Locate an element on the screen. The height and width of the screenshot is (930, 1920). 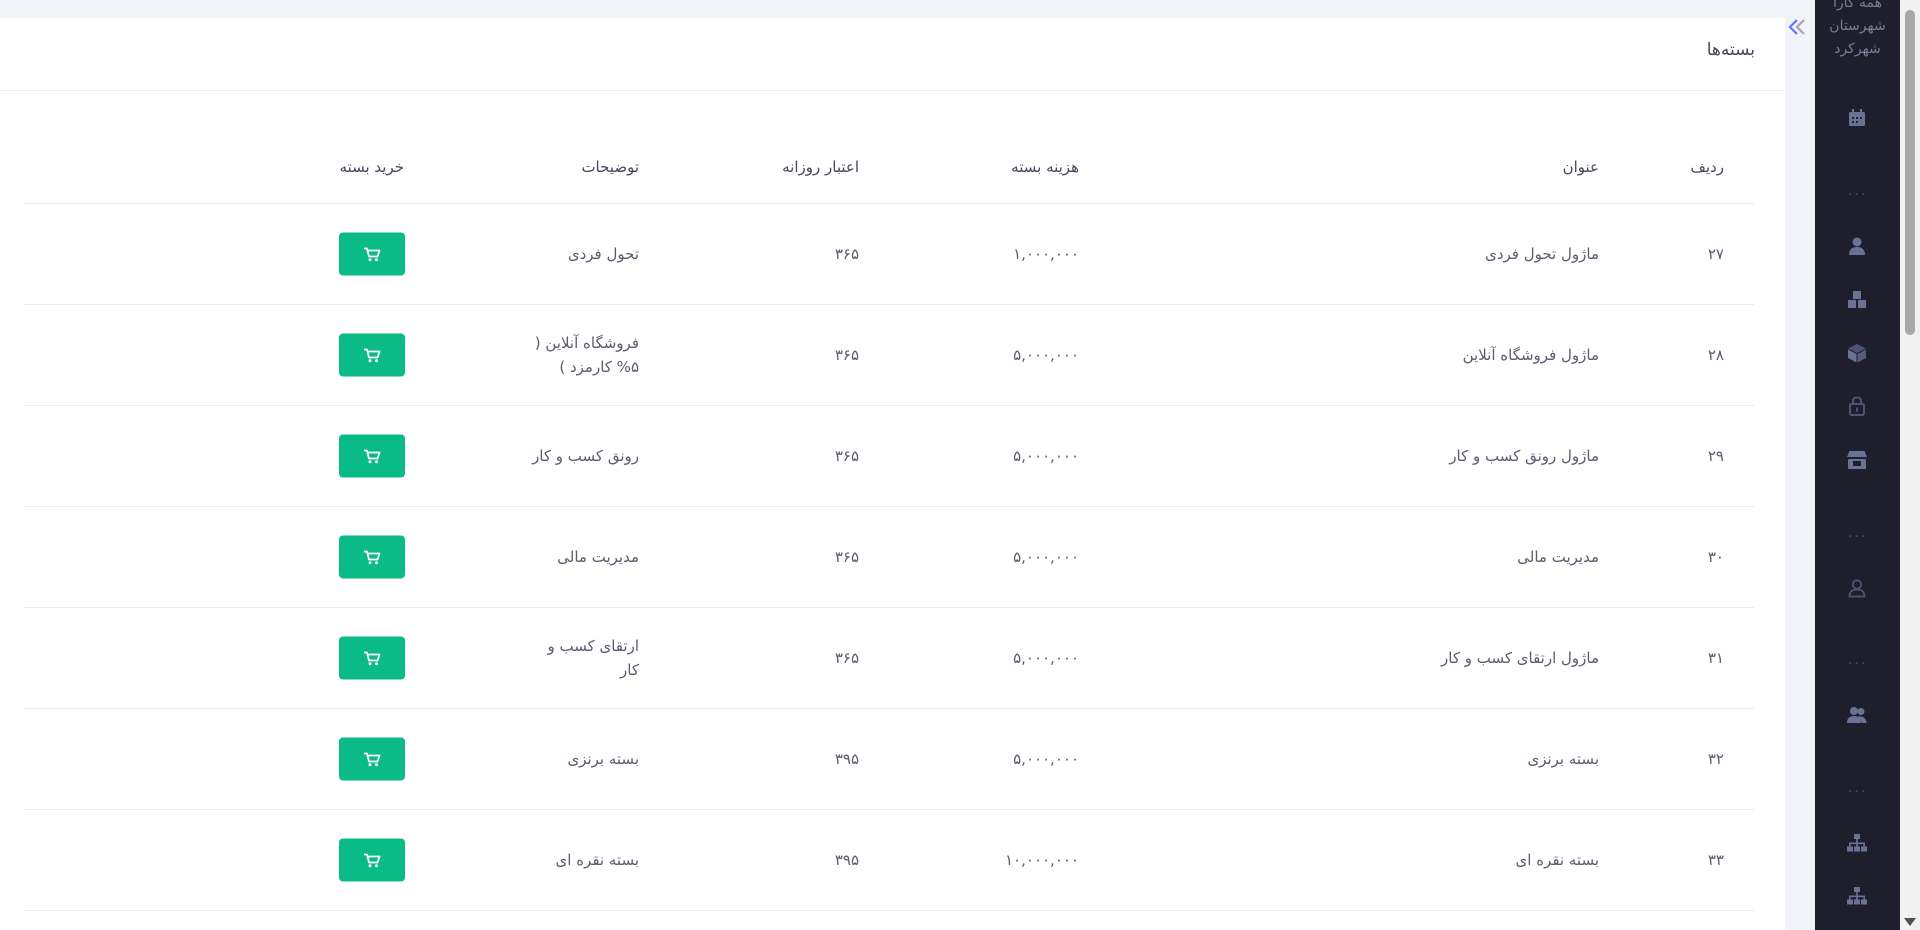
package-description: تحول فردی is located at coordinates (603, 254).